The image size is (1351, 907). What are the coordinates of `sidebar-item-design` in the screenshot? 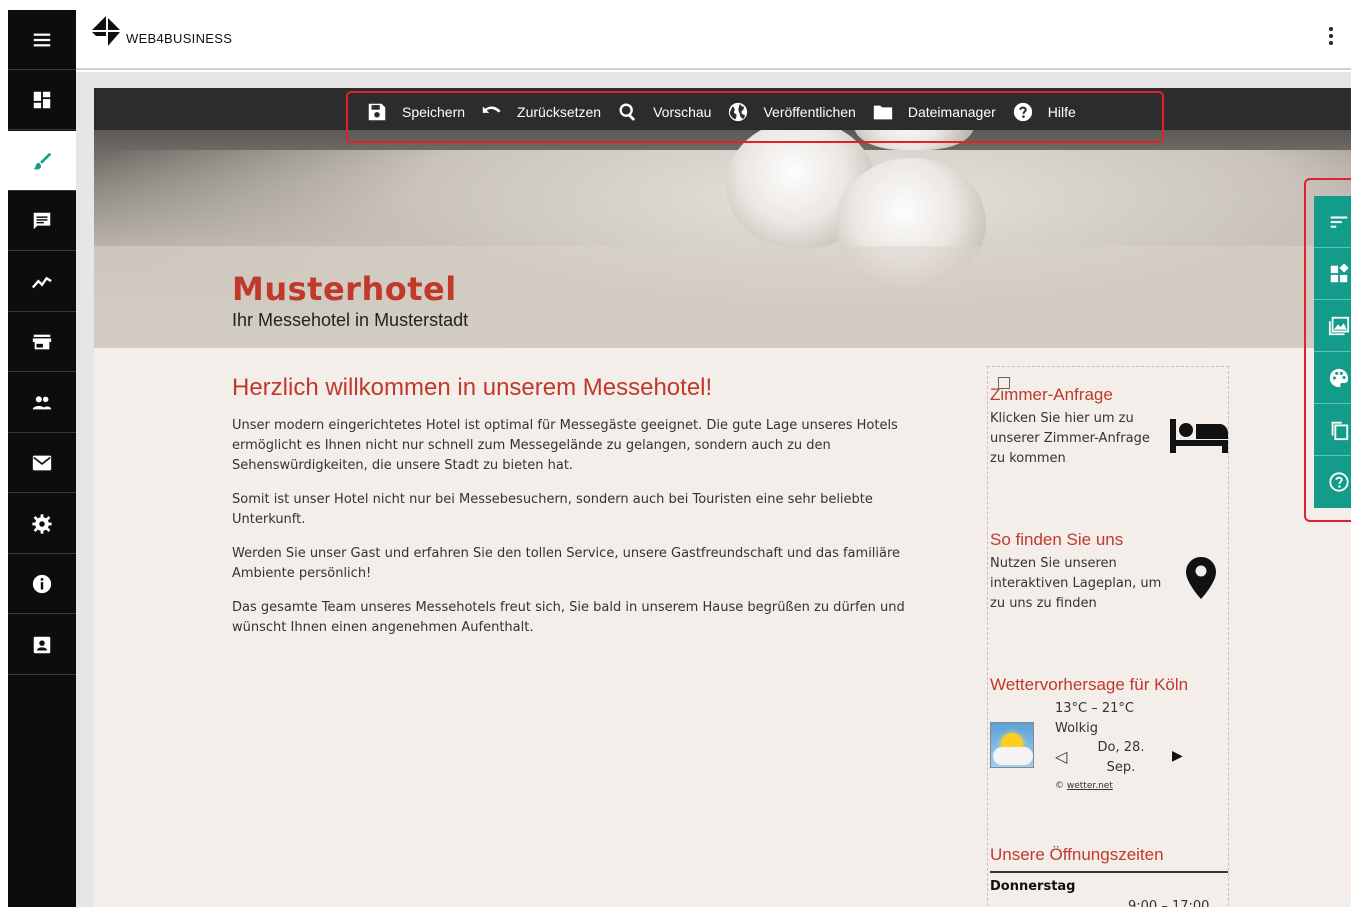 It's located at (42, 161).